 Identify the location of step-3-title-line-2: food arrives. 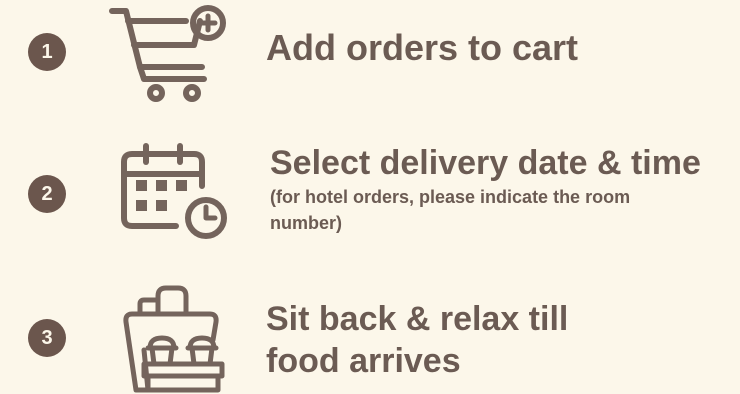
(363, 361).